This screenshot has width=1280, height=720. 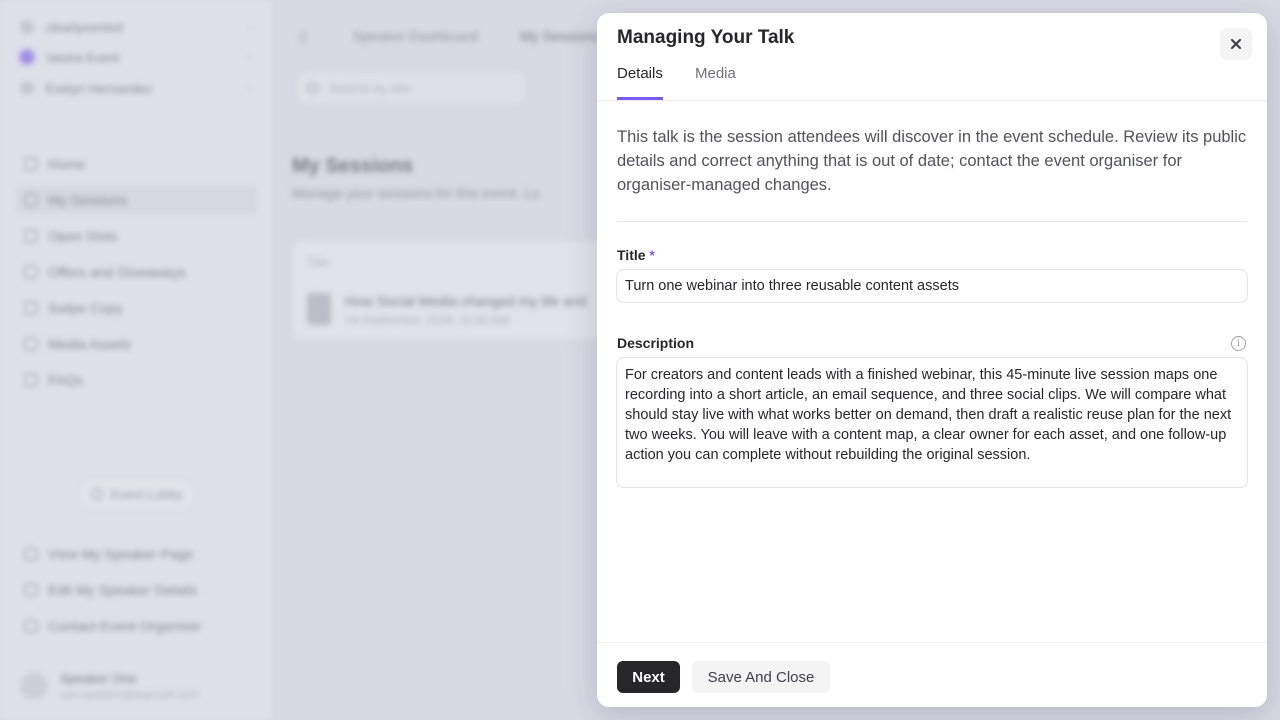 What do you see at coordinates (932, 286) in the screenshot?
I see `title-input` at bounding box center [932, 286].